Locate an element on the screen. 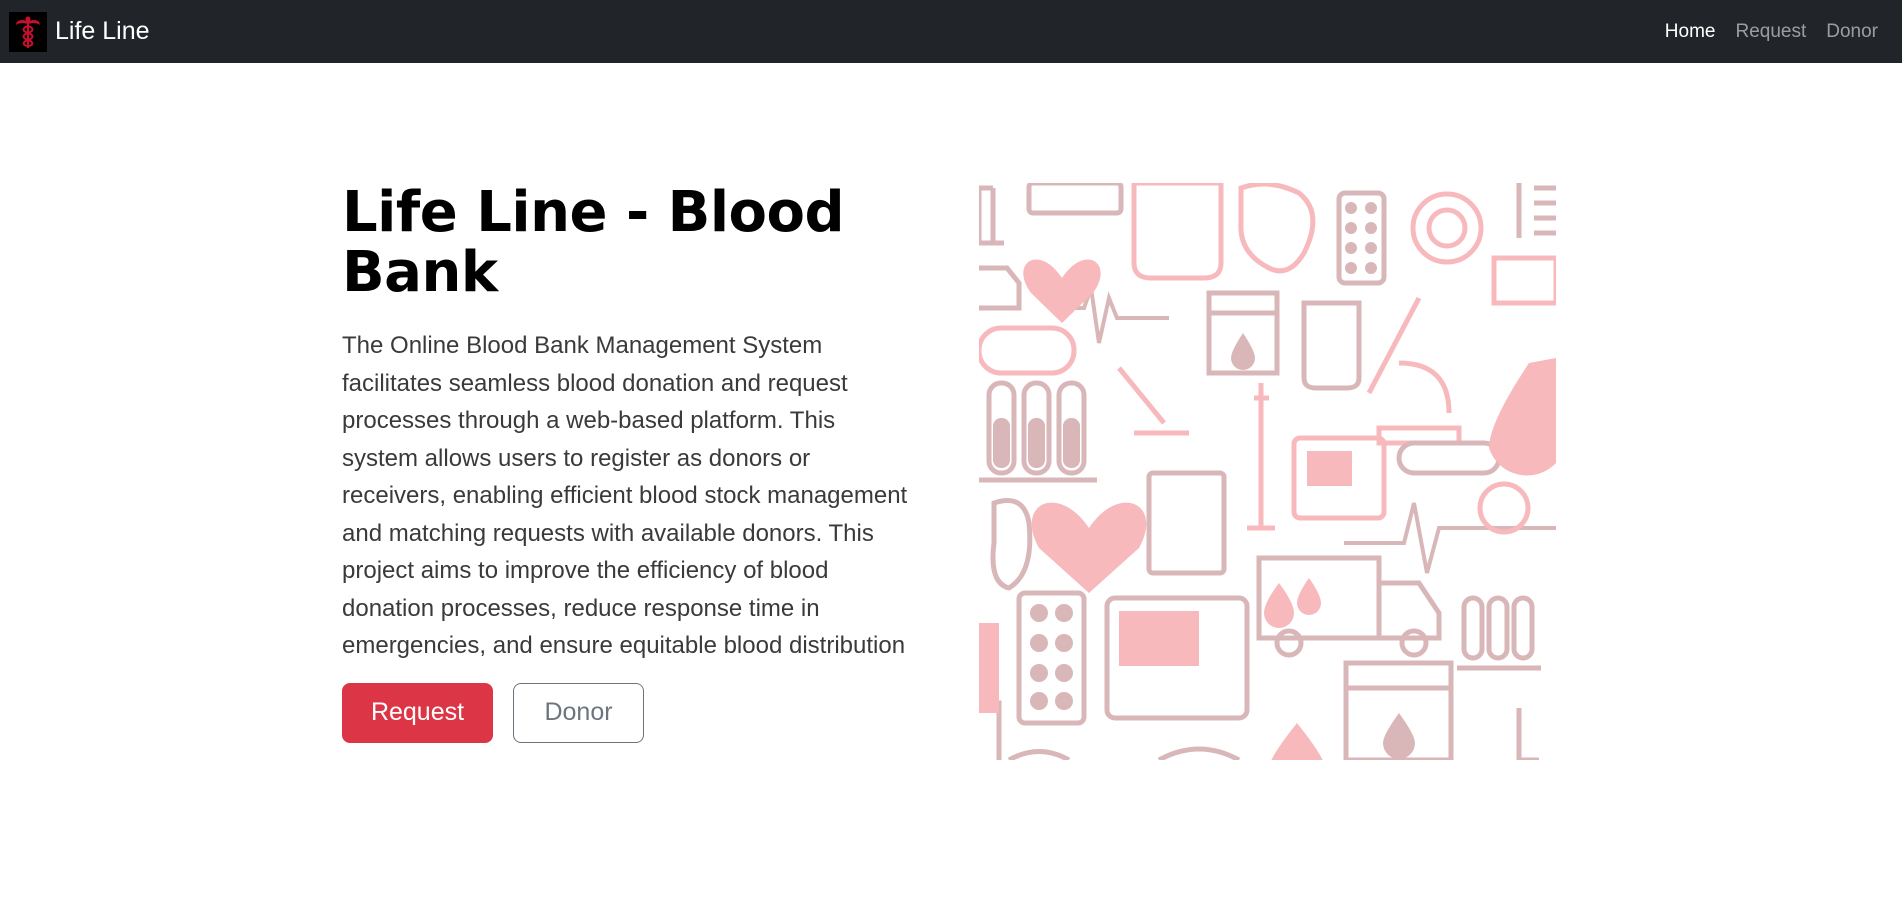 This screenshot has height=897, width=1902. nav-links: Home Request Donor is located at coordinates (1771, 32).